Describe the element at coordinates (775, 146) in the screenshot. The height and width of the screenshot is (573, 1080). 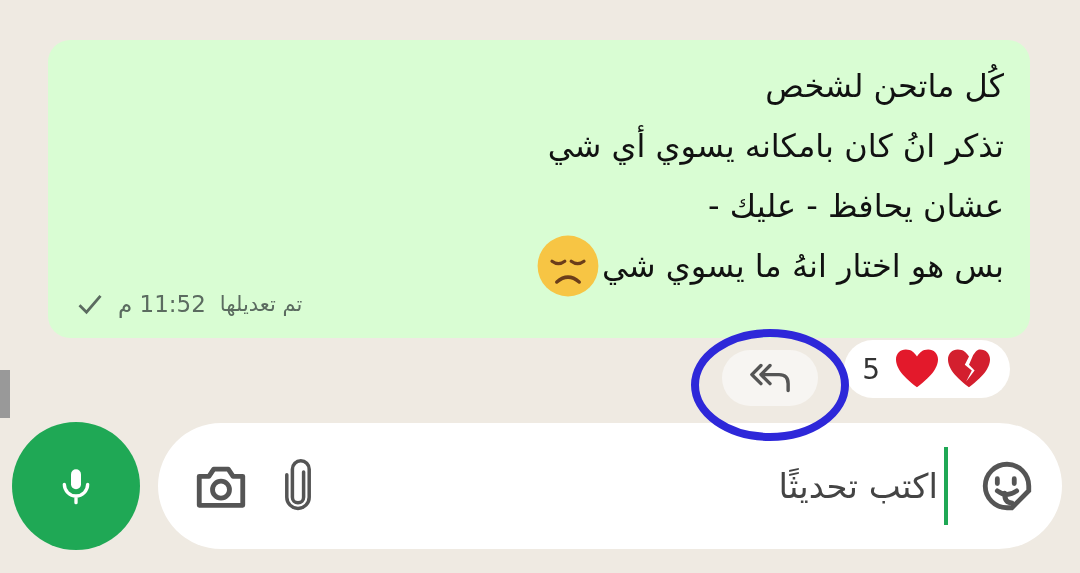
I see `message-text: تذكر انُ كان بامكانه يسوي أي شي` at that location.